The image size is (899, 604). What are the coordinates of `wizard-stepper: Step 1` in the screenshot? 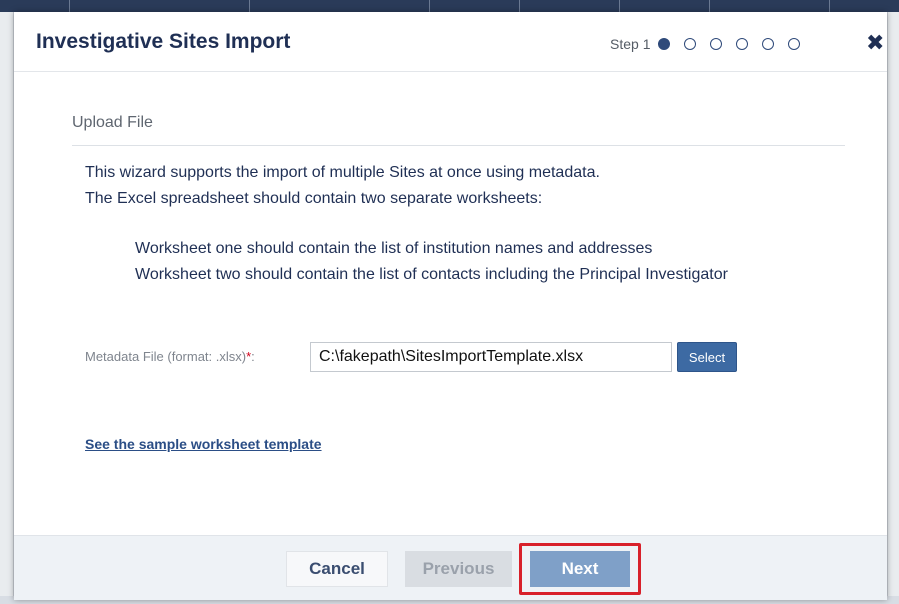 It's located at (712, 44).